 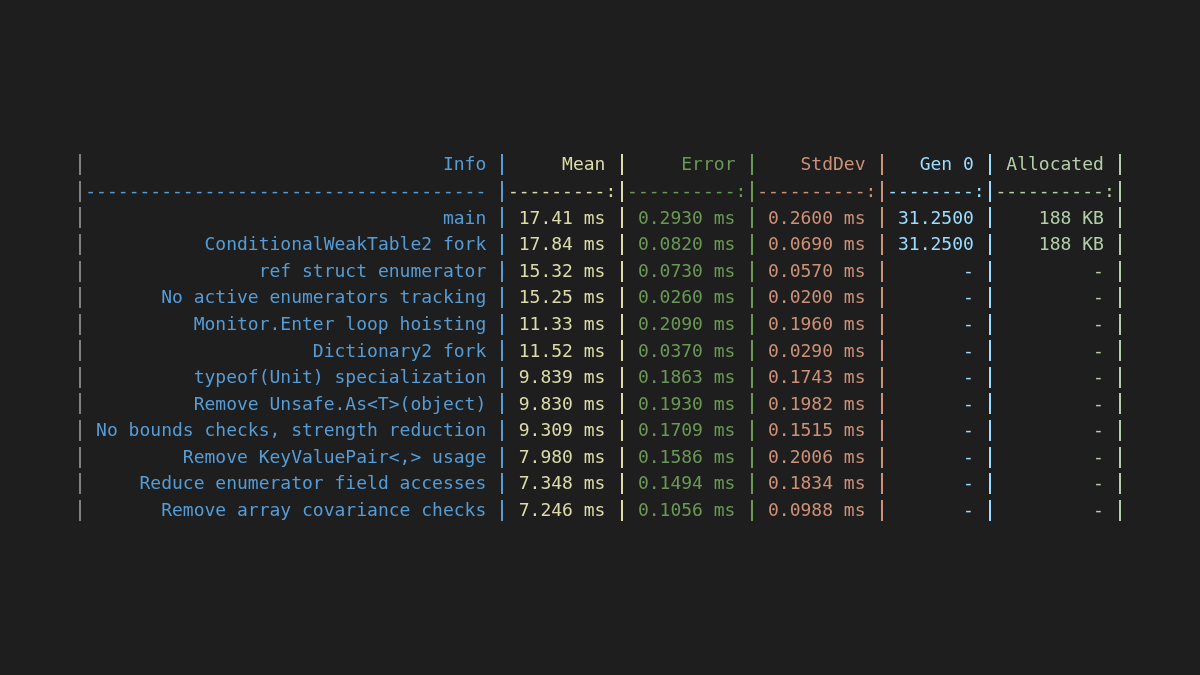 I want to click on table-cell-text: No bounds checks, strength reduction, so click(x=291, y=430).